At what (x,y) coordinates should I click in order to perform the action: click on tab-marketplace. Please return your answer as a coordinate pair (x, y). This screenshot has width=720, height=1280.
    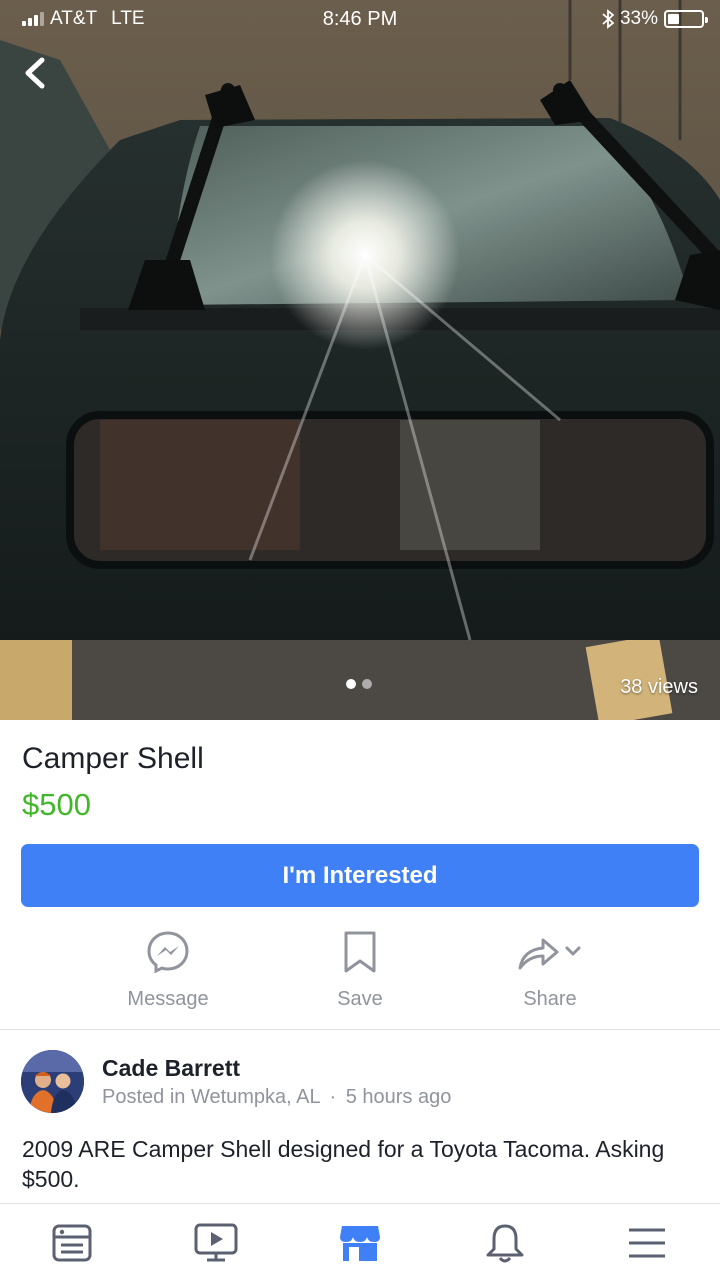
    Looking at the image, I should click on (360, 1243).